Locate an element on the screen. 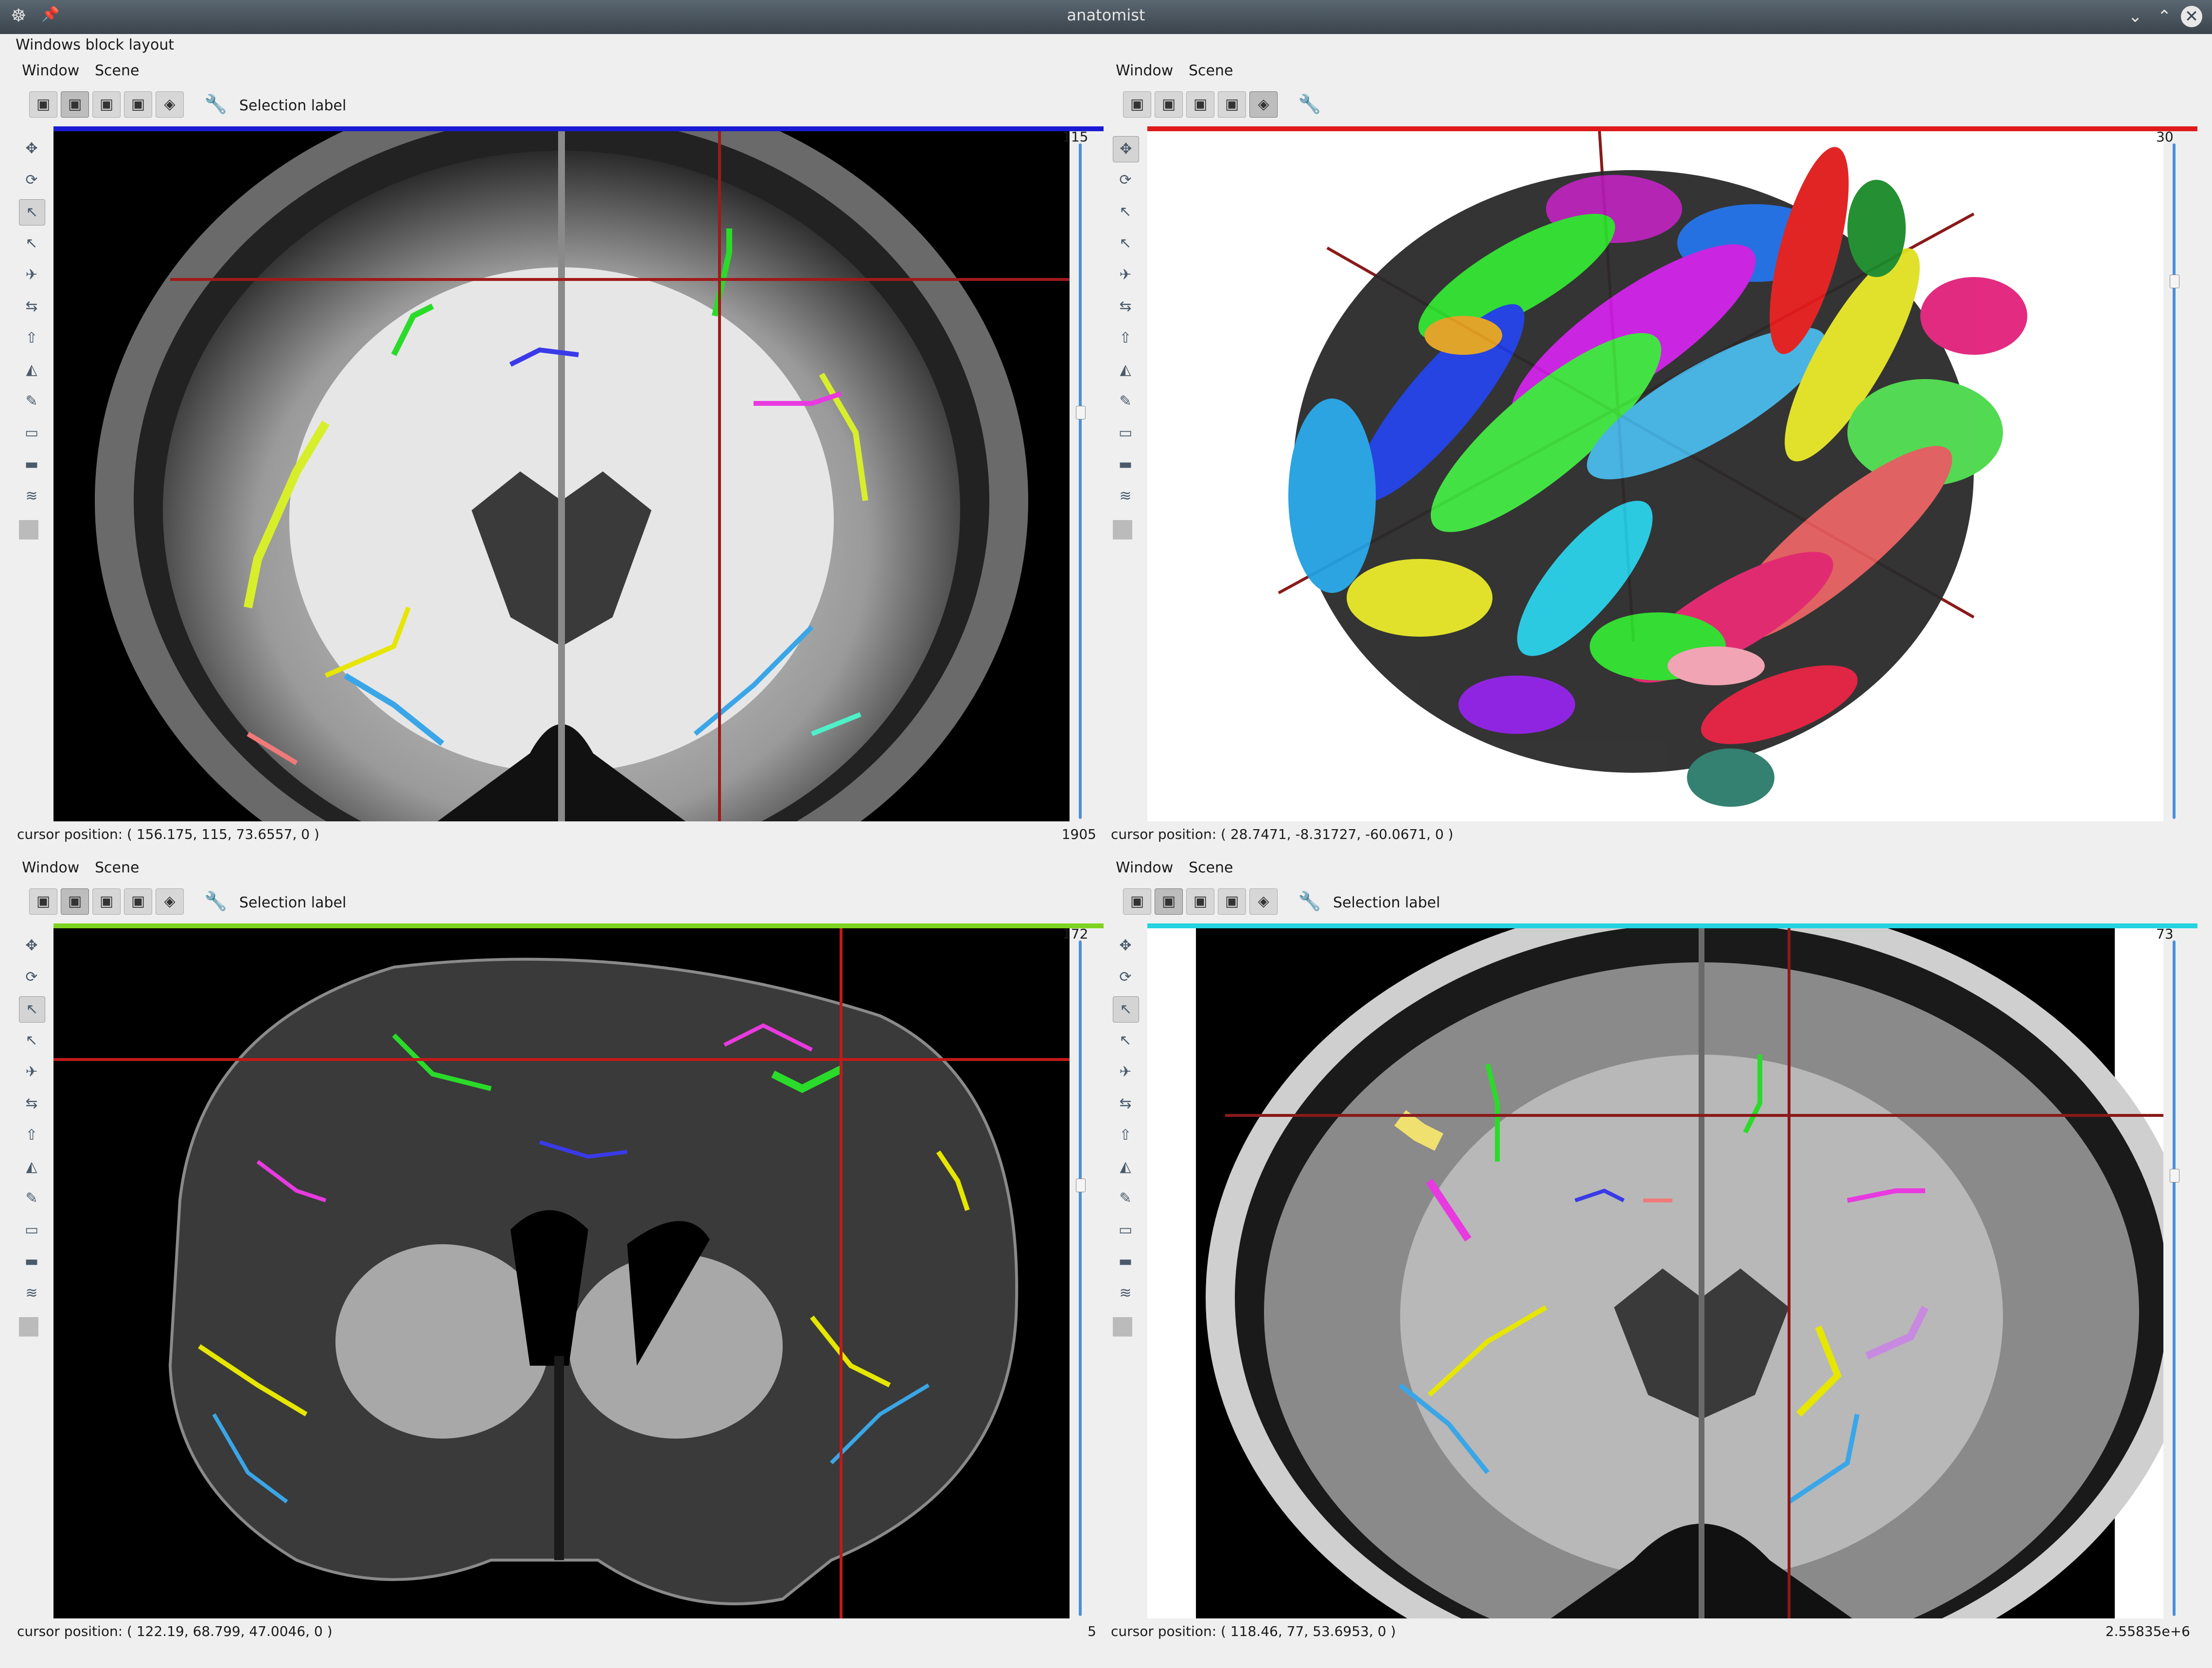 The width and height of the screenshot is (2212, 1668). close-icon: ✕ is located at coordinates (2191, 16).